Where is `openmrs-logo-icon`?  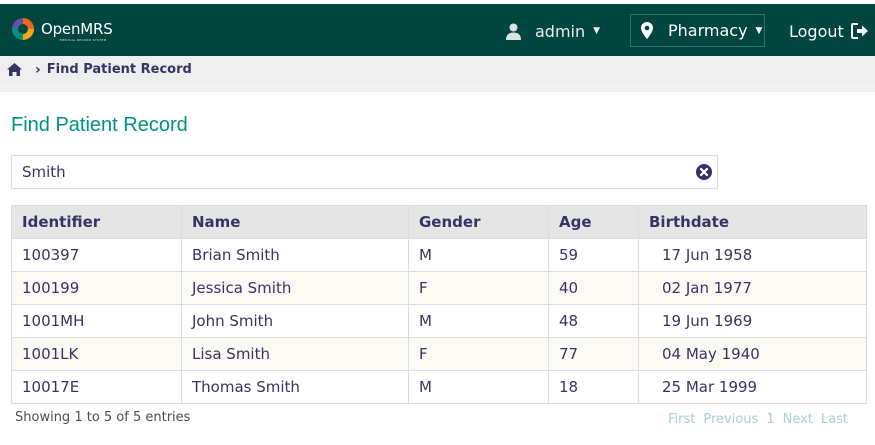 openmrs-logo-icon is located at coordinates (23, 29).